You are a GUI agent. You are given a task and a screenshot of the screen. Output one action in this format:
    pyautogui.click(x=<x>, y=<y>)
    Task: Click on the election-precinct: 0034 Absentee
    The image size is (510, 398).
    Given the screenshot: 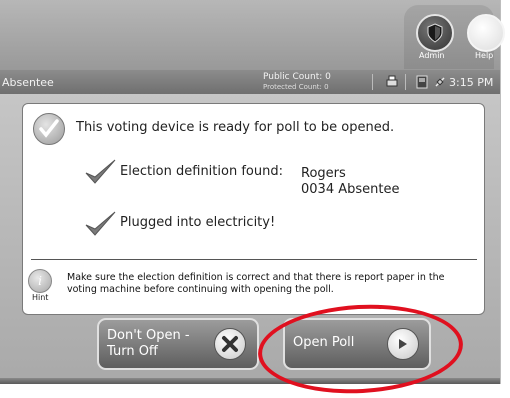 What is the action you would take?
    pyautogui.click(x=350, y=189)
    